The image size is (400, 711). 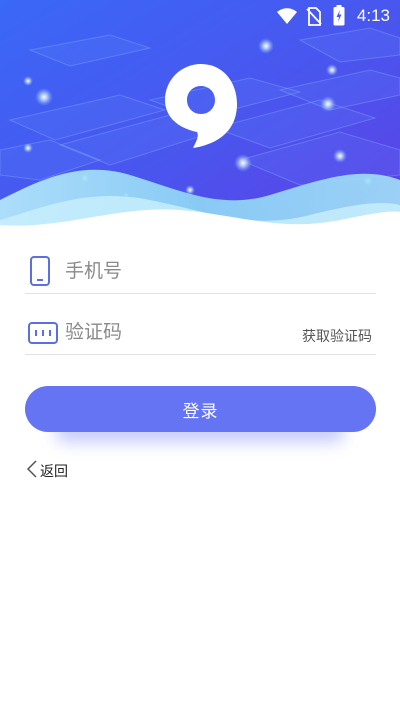 I want to click on get-code-button: 获取验证码, so click(x=337, y=336).